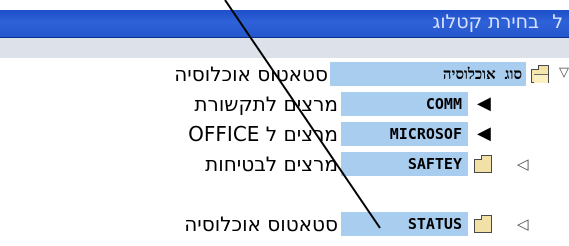 This screenshot has width=569, height=246. I want to click on item-key: COMM, so click(404, 104).